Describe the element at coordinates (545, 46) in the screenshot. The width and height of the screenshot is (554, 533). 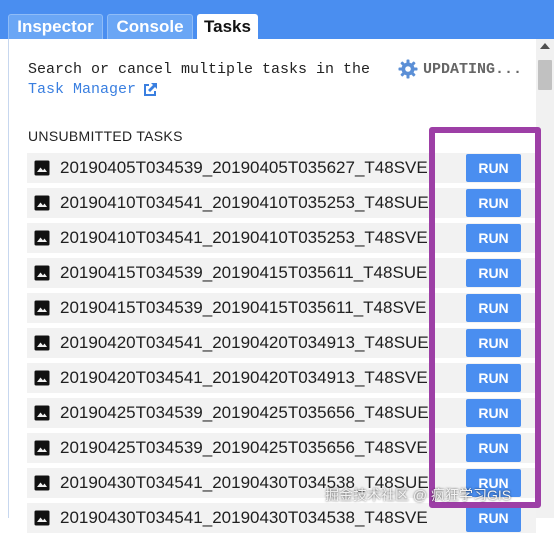
I see `scroll-up-arrow-icon` at that location.